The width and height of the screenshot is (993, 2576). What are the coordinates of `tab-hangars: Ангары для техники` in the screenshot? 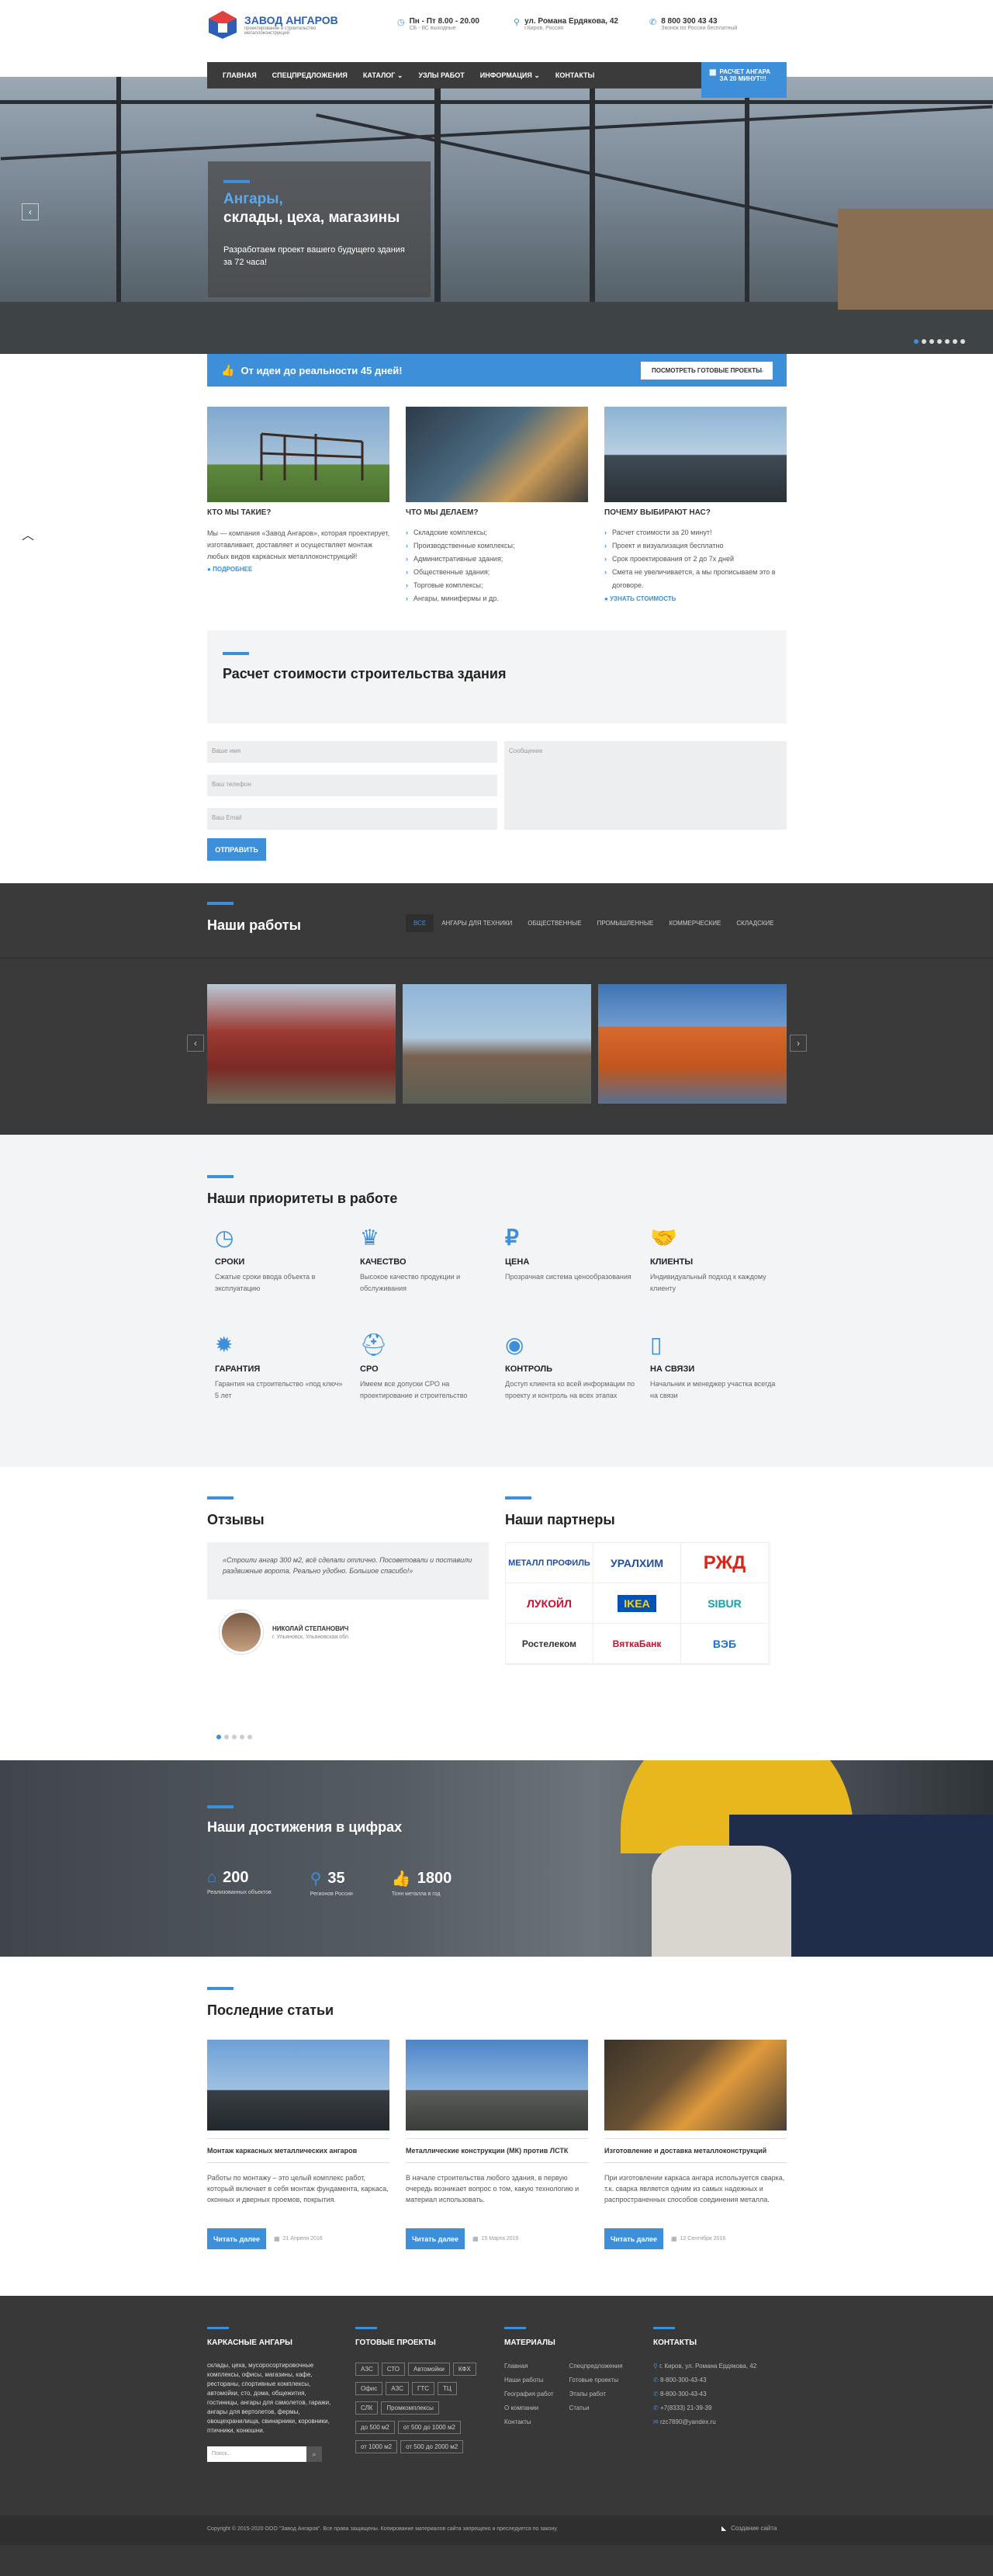 It's located at (477, 923).